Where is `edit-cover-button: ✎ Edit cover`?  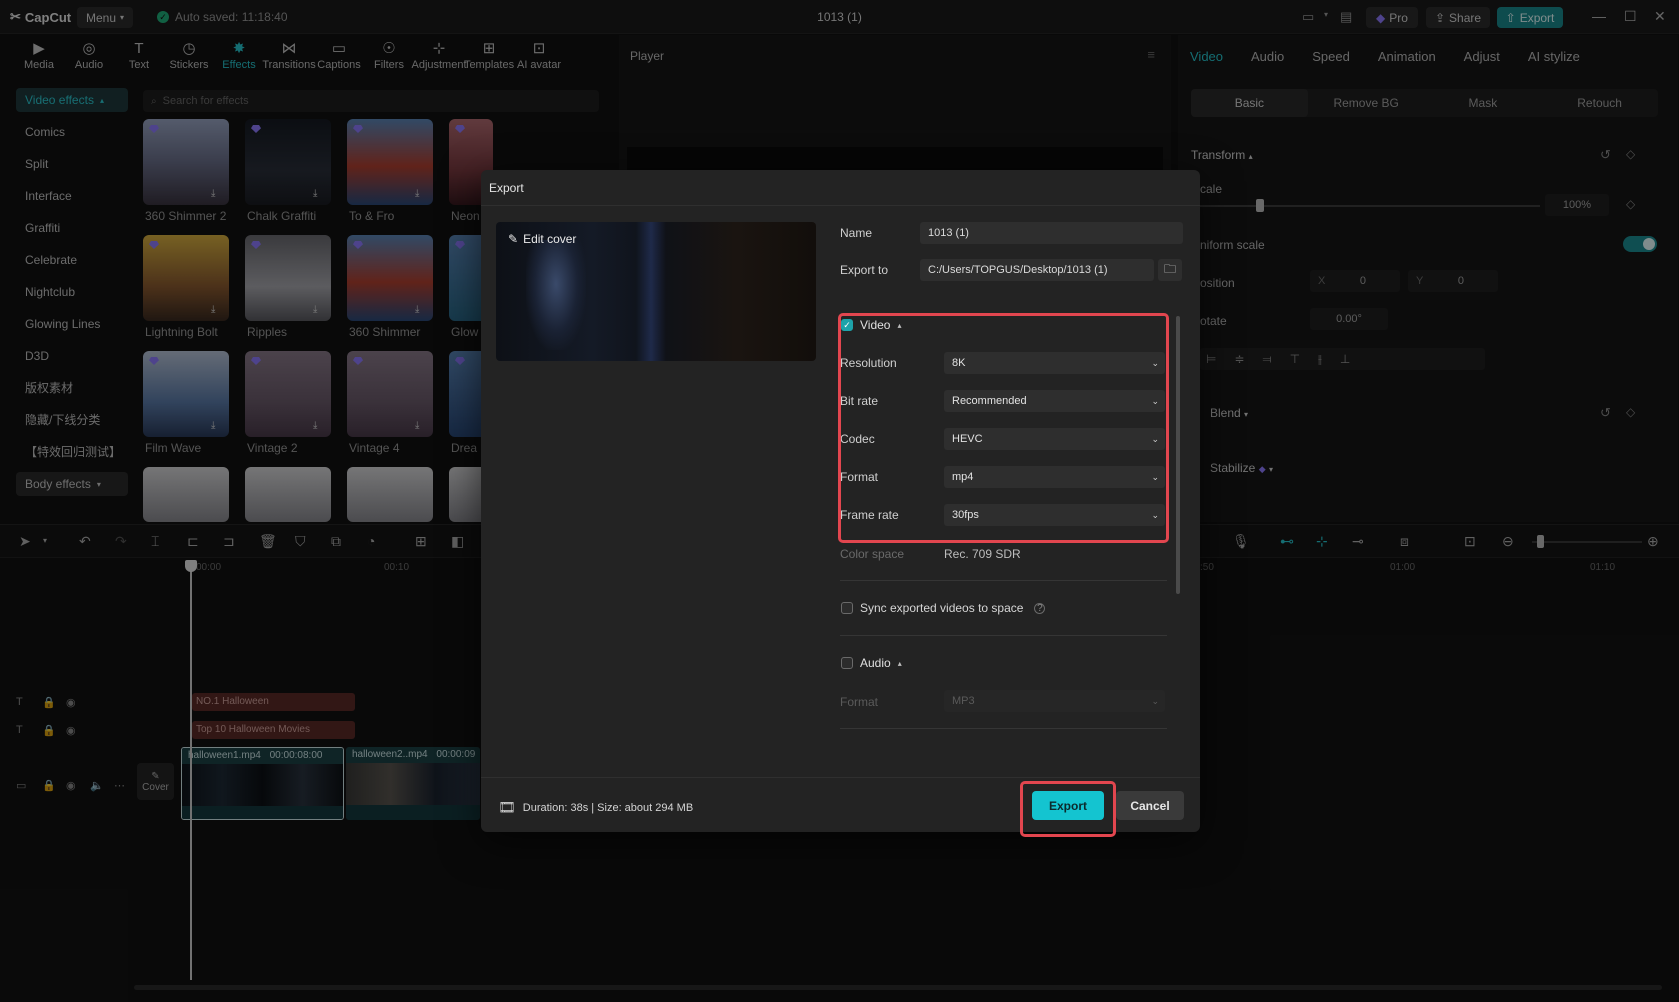
edit-cover-button: ✎ Edit cover is located at coordinates (542, 239).